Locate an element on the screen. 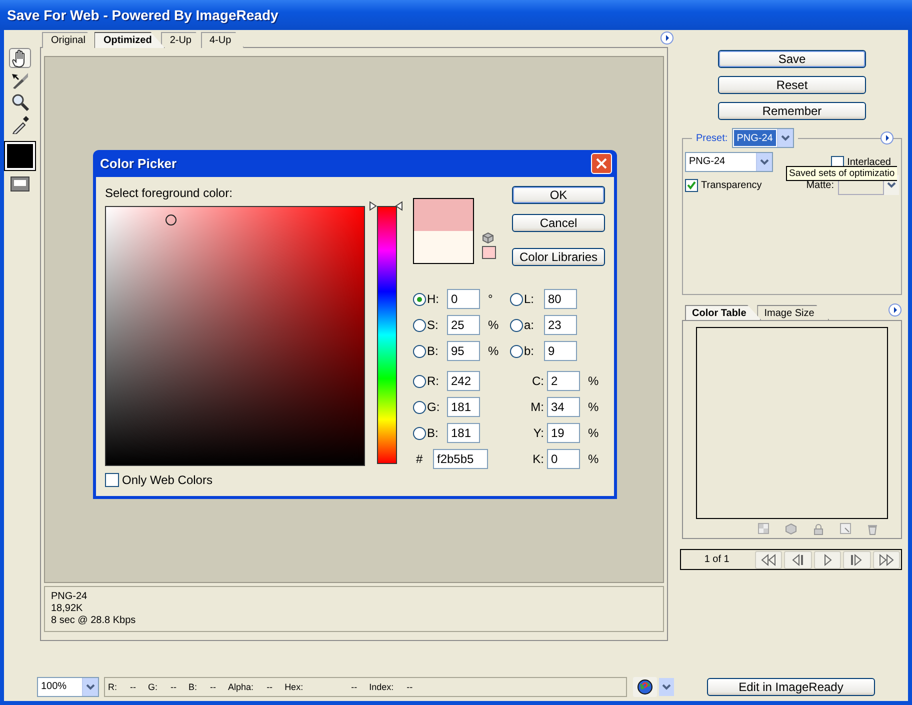  readout-label: R: is located at coordinates (112, 687).